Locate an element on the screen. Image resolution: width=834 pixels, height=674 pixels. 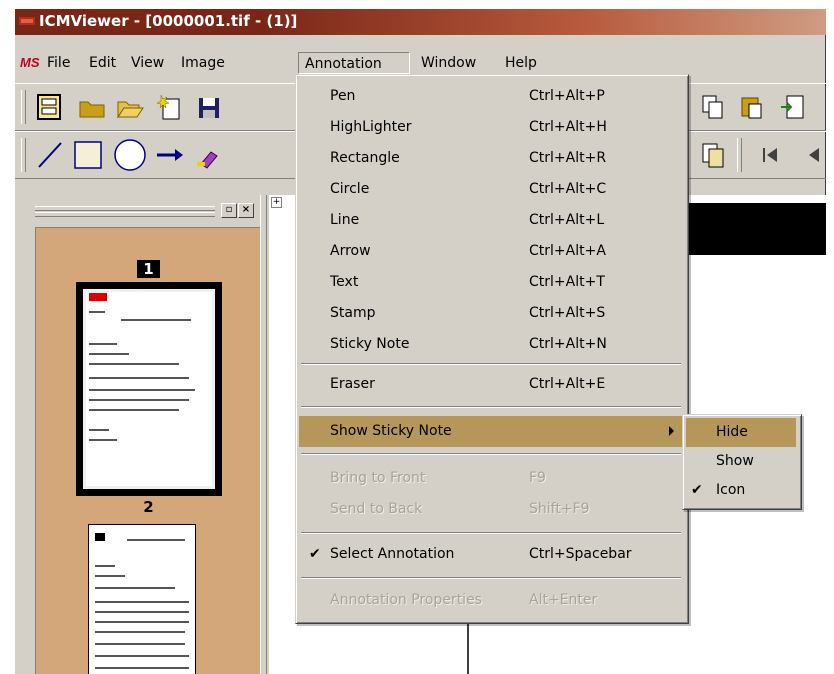
save-icon is located at coordinates (208, 107).